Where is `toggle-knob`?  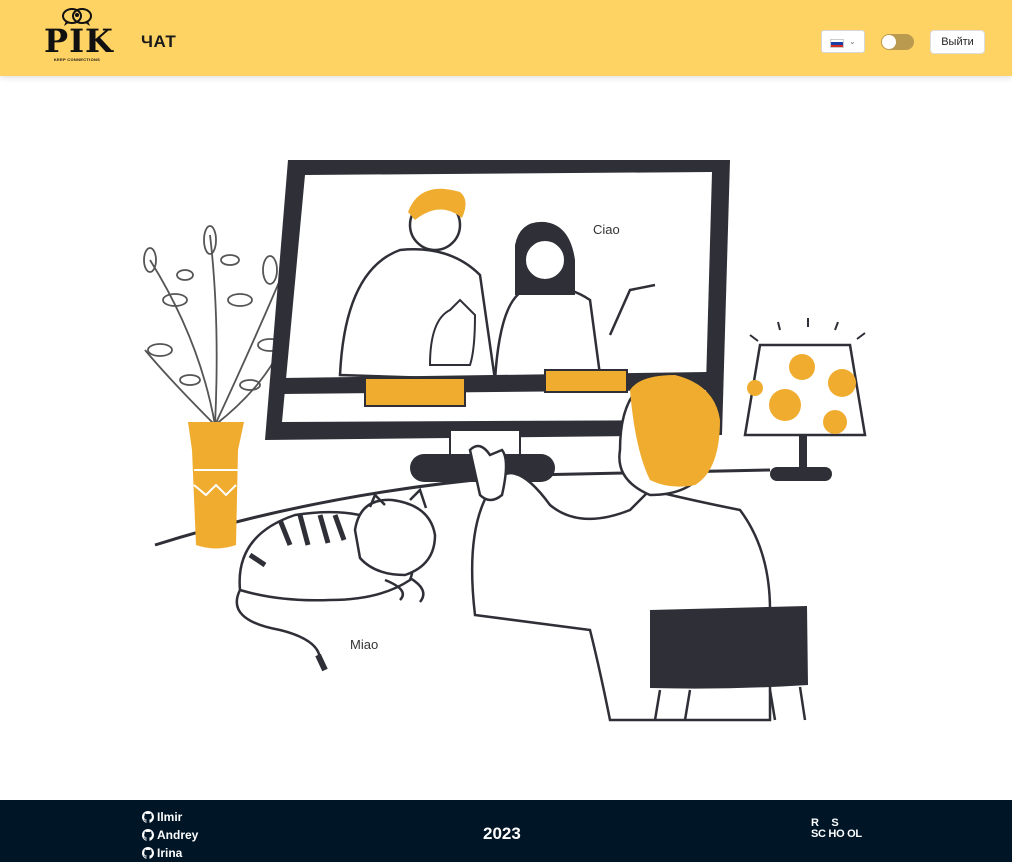 toggle-knob is located at coordinates (889, 42).